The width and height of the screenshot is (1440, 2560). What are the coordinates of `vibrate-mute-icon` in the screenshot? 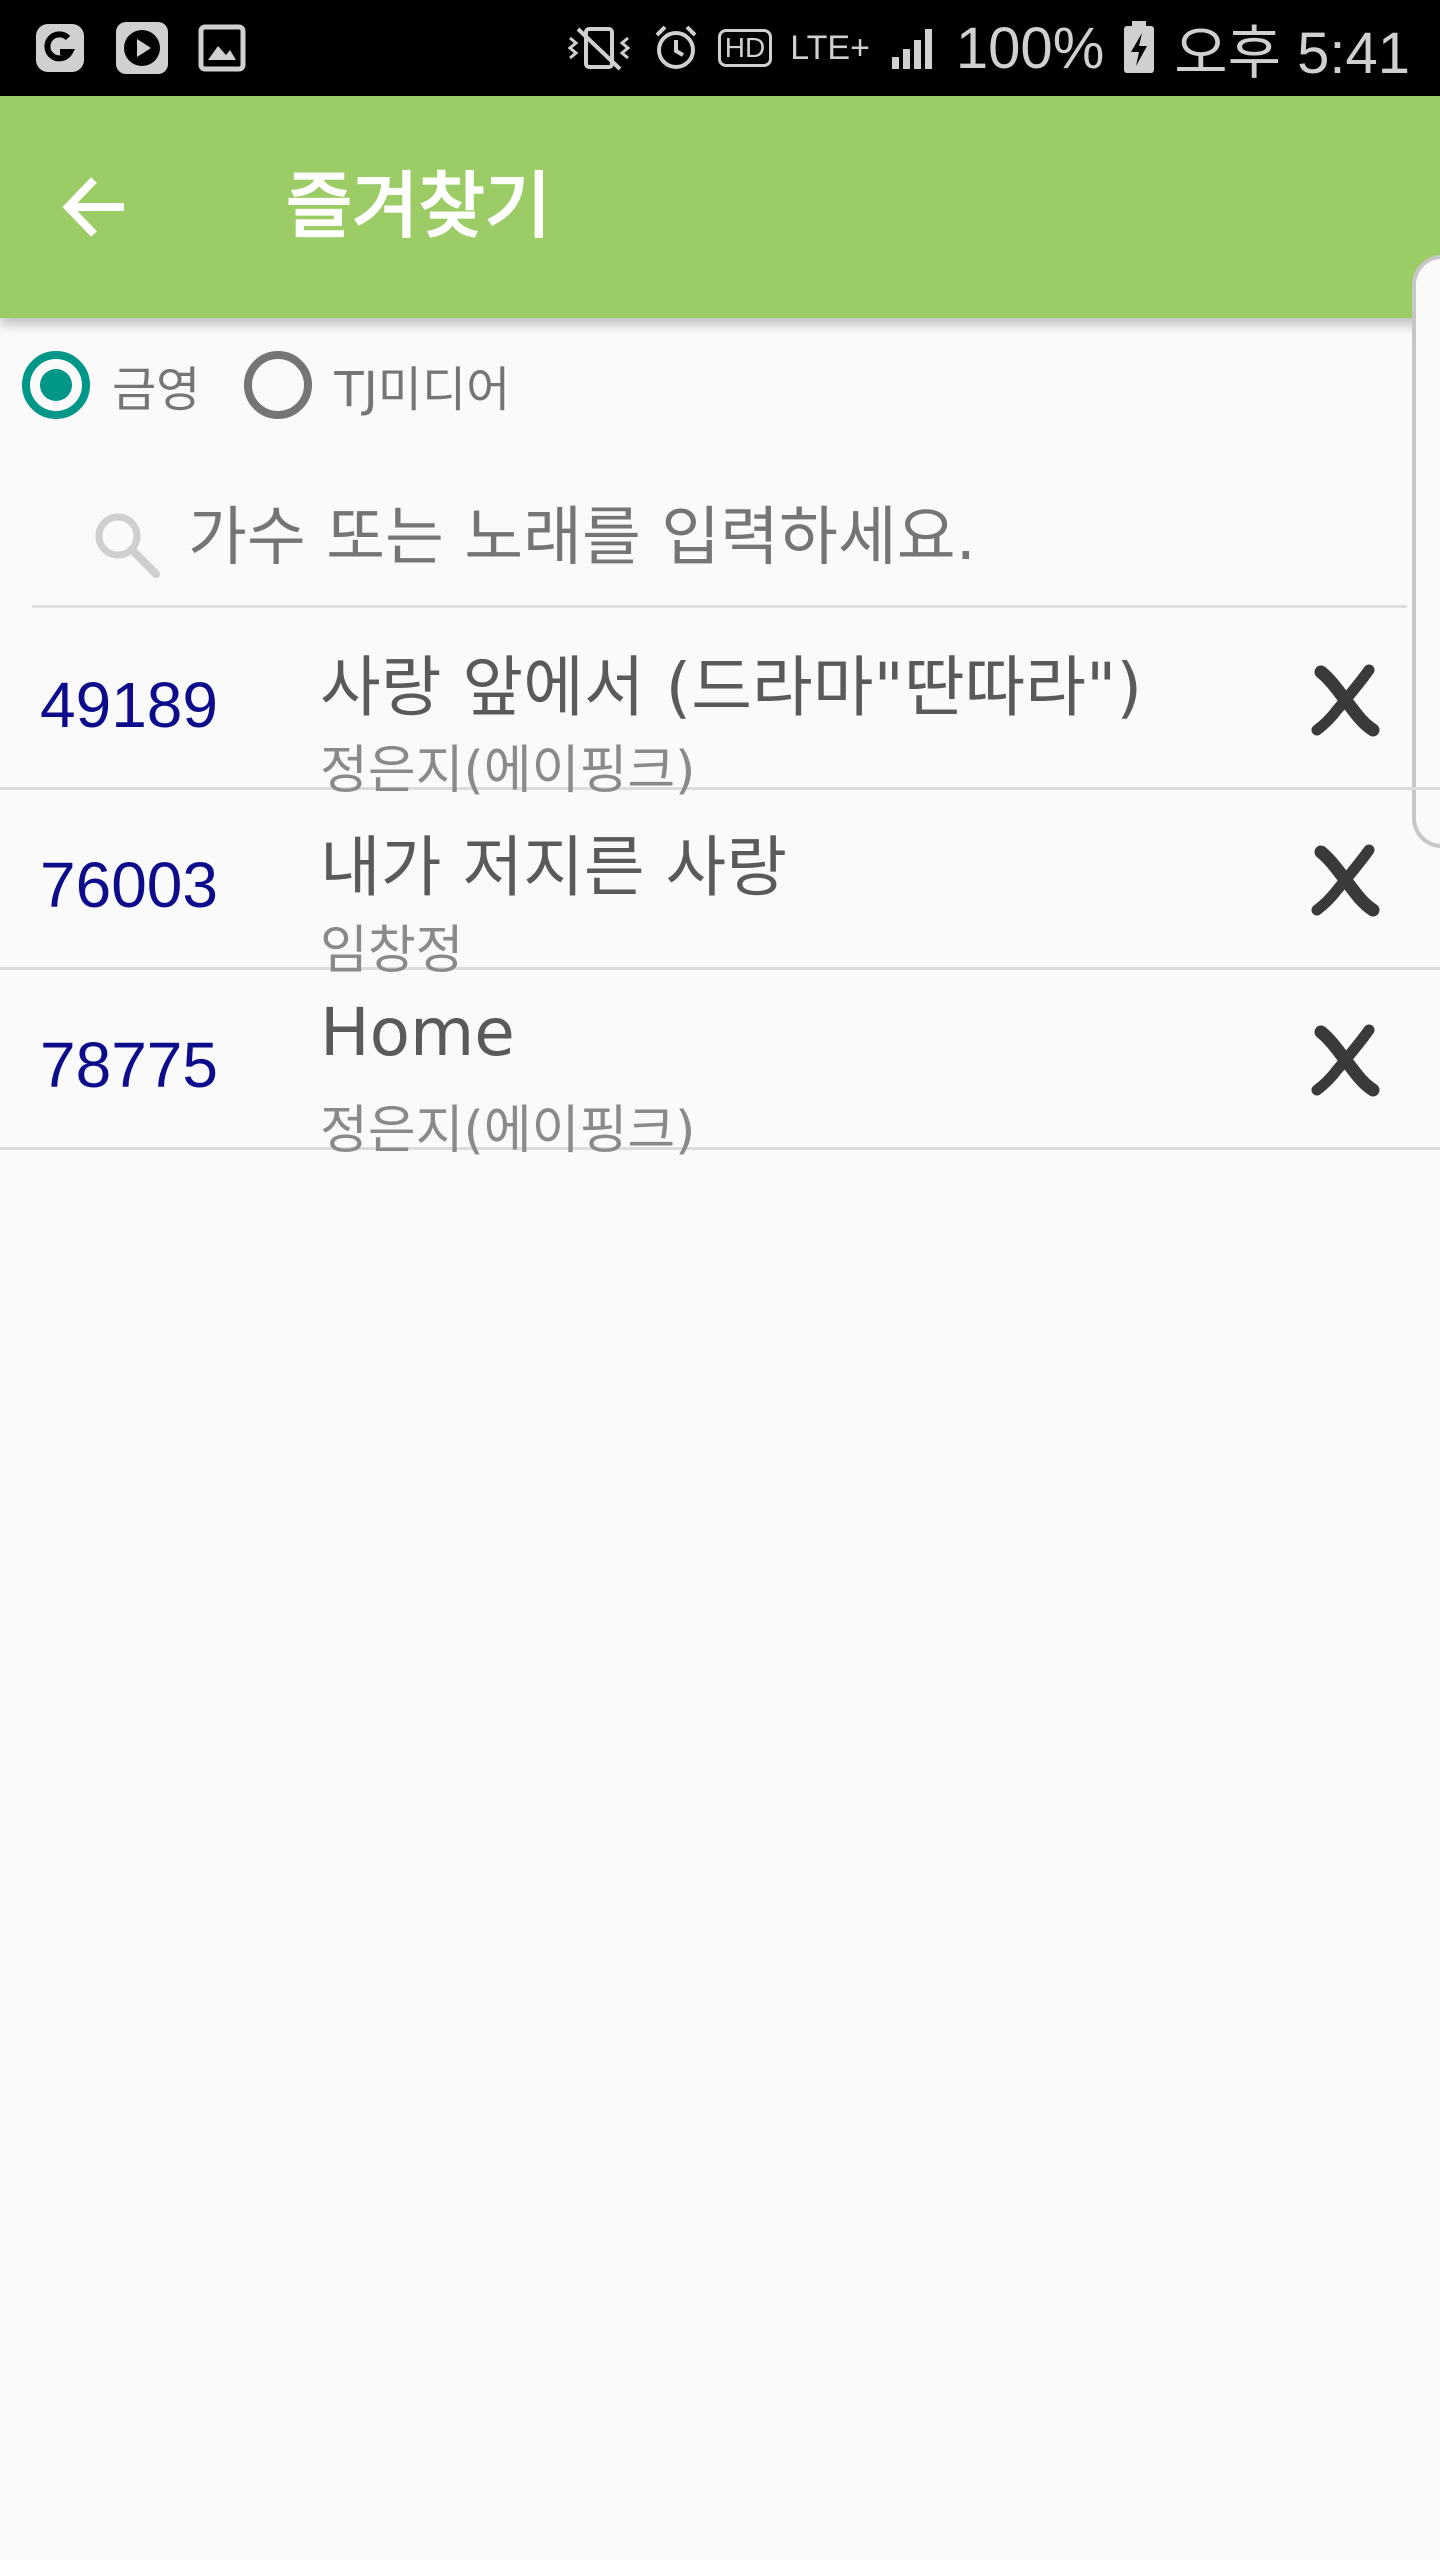 It's located at (599, 49).